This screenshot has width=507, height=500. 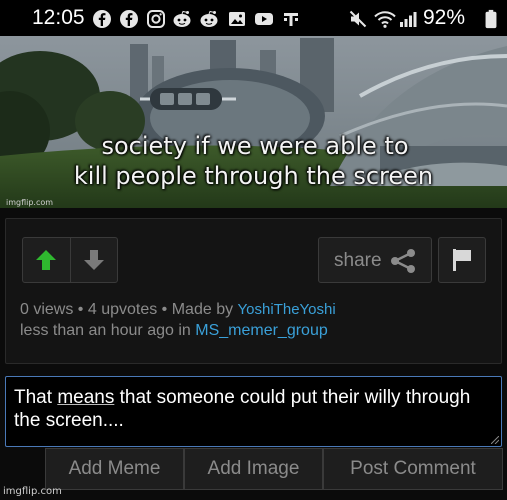 What do you see at coordinates (32, 491) in the screenshot?
I see `footer-watermark: imgflip.com` at bounding box center [32, 491].